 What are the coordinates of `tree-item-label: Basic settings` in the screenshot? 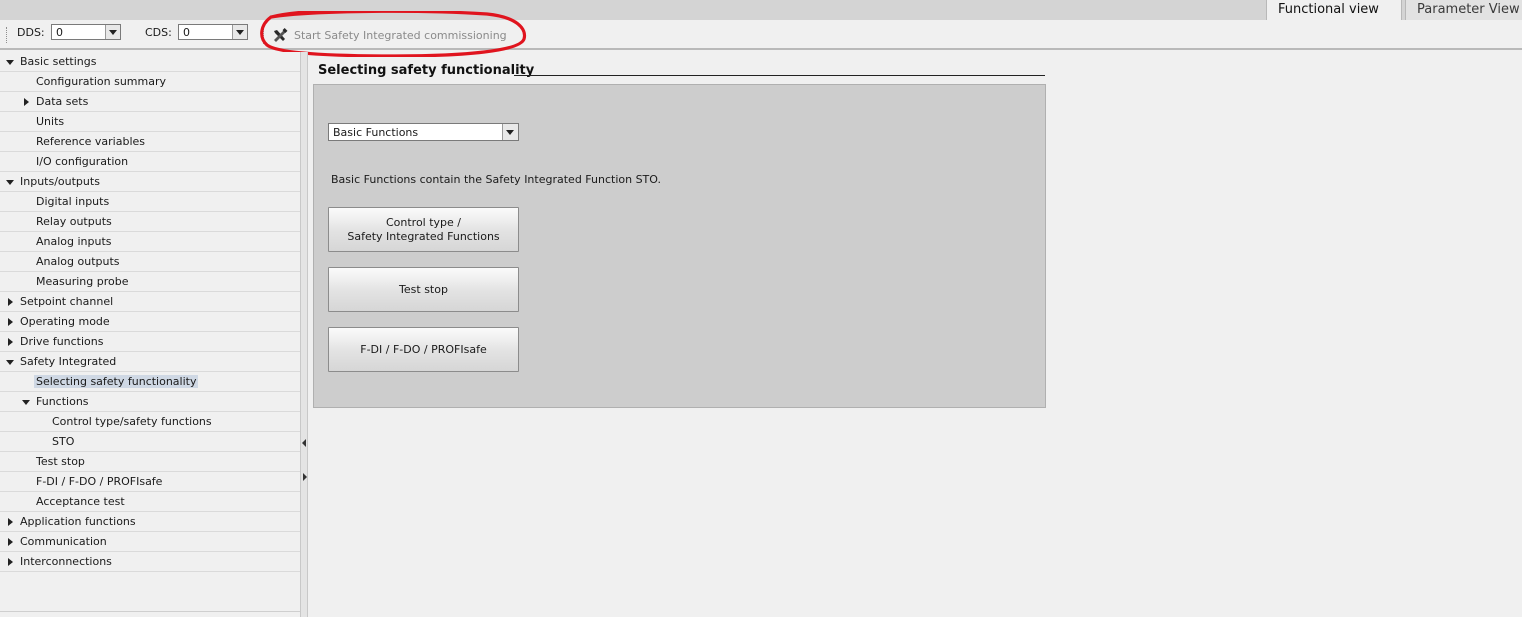 It's located at (58, 61).